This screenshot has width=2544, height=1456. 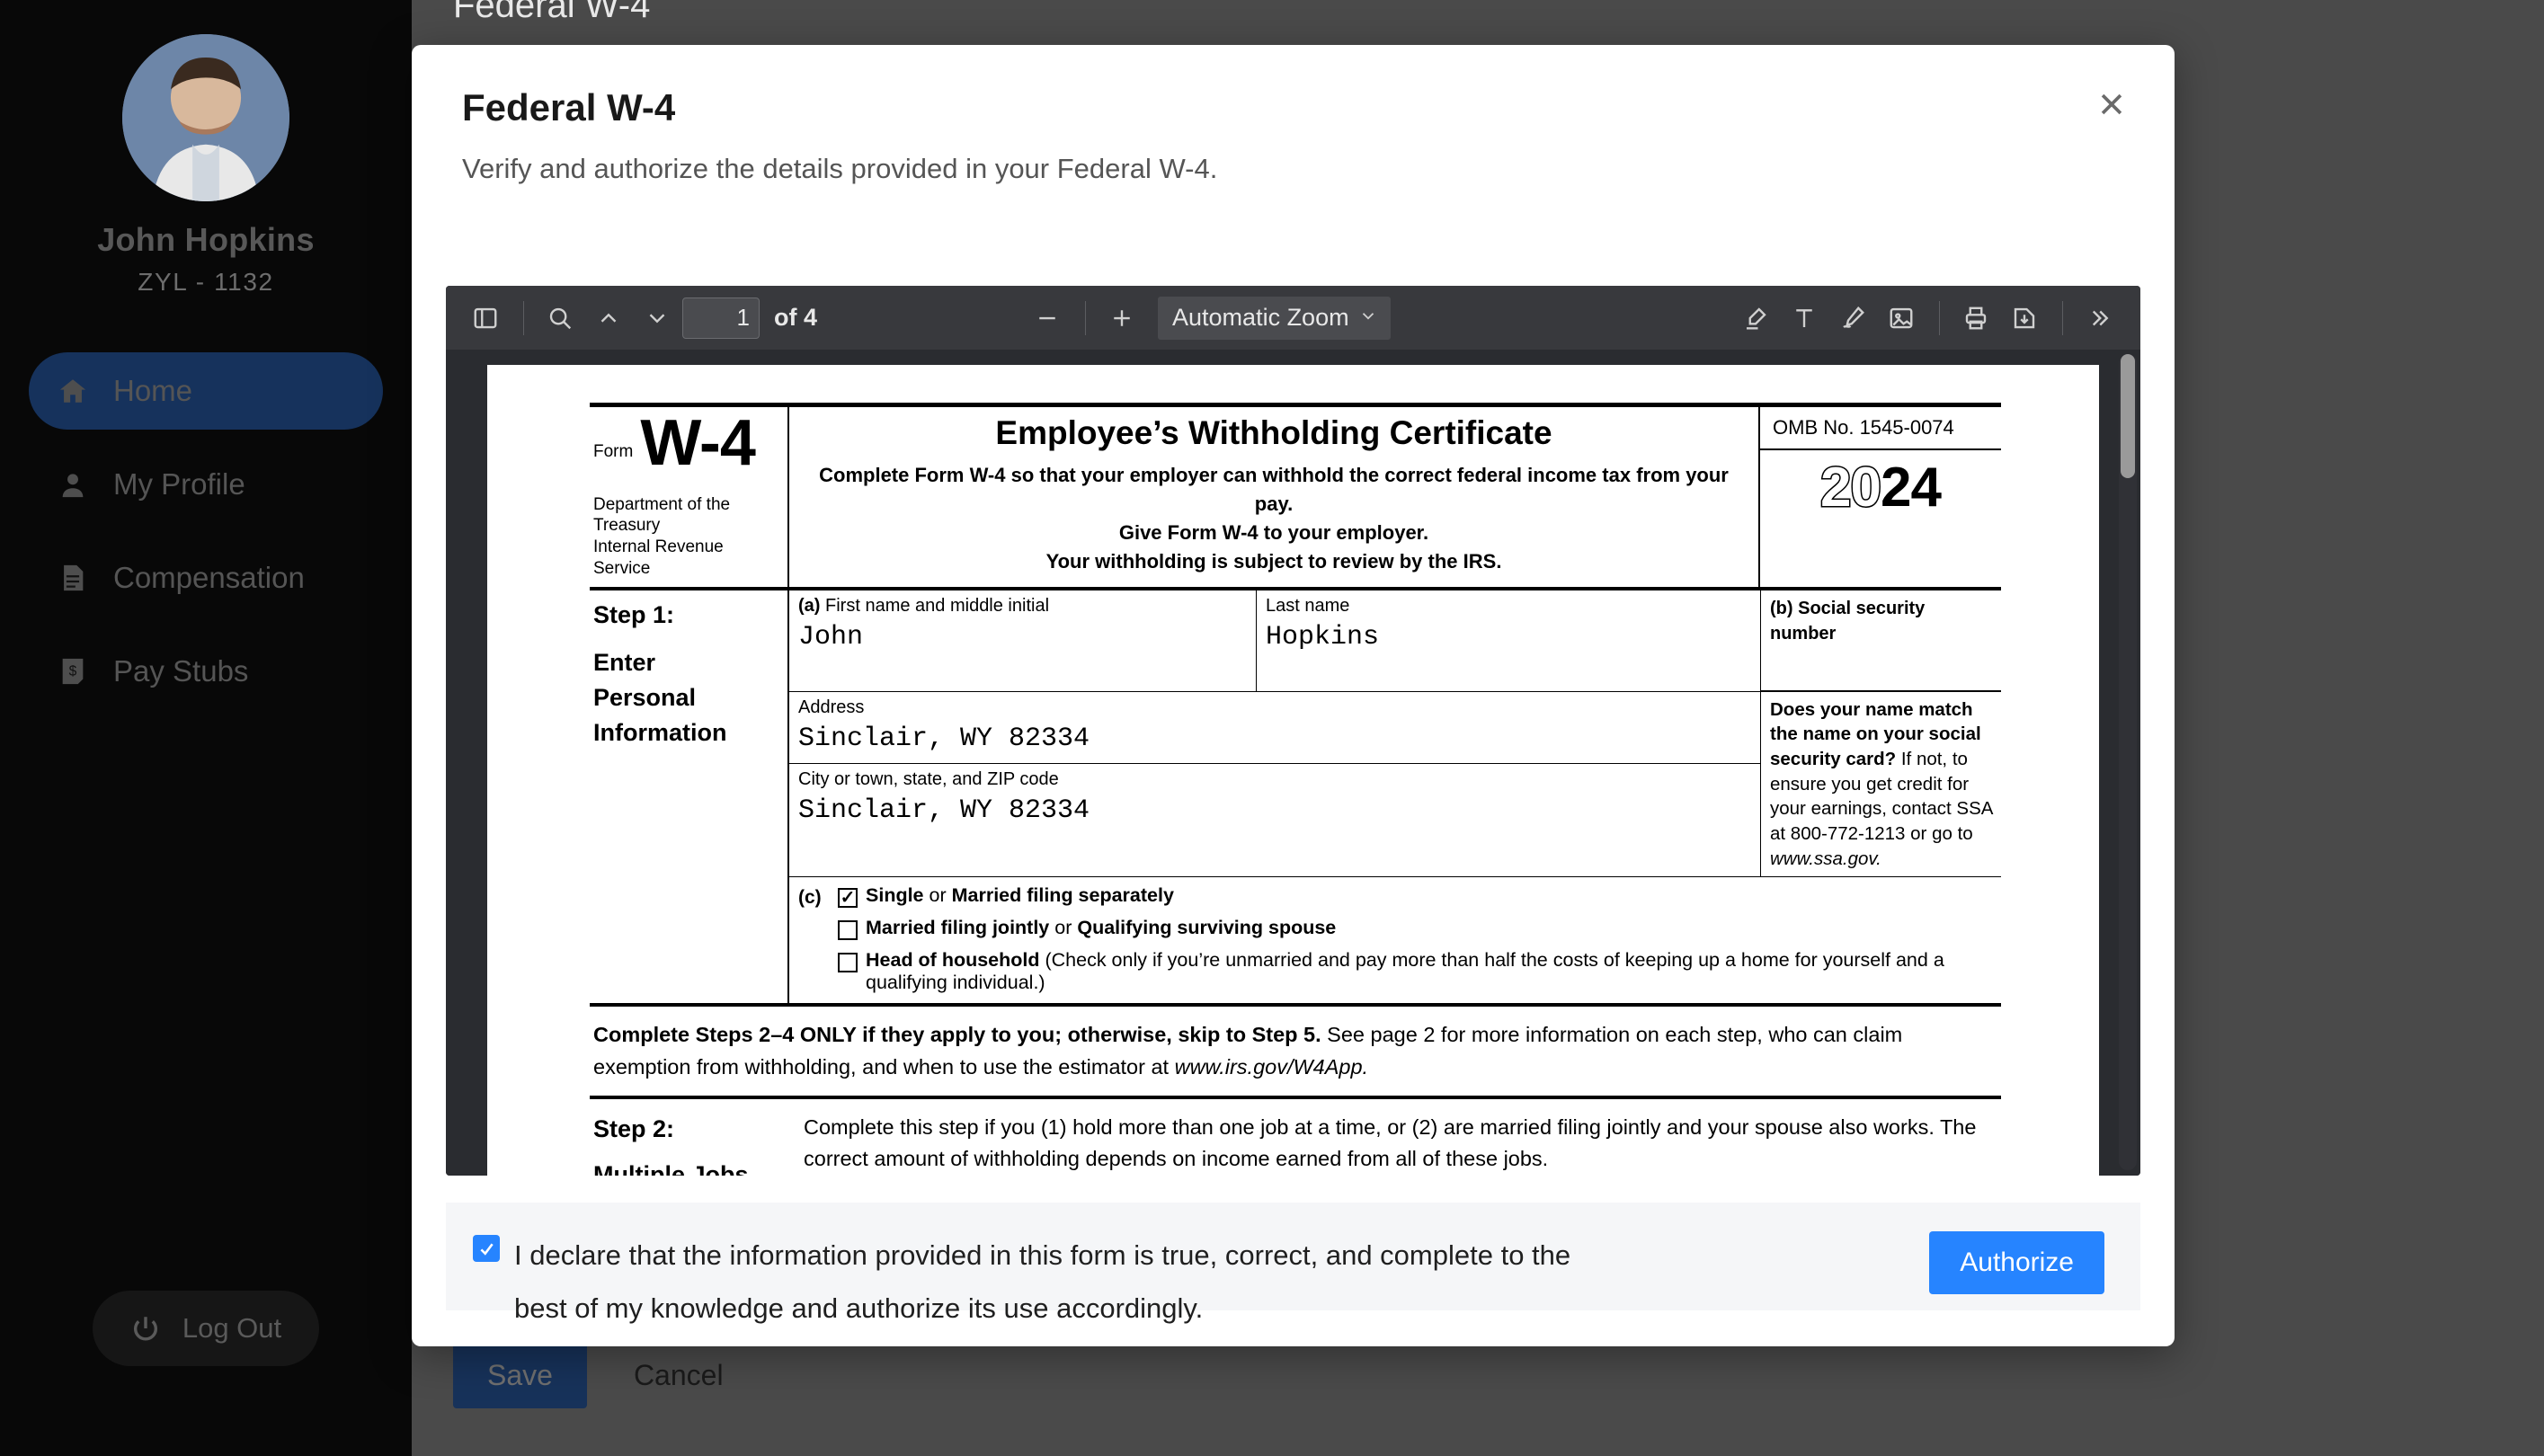 I want to click on address-label: Address, so click(x=831, y=707).